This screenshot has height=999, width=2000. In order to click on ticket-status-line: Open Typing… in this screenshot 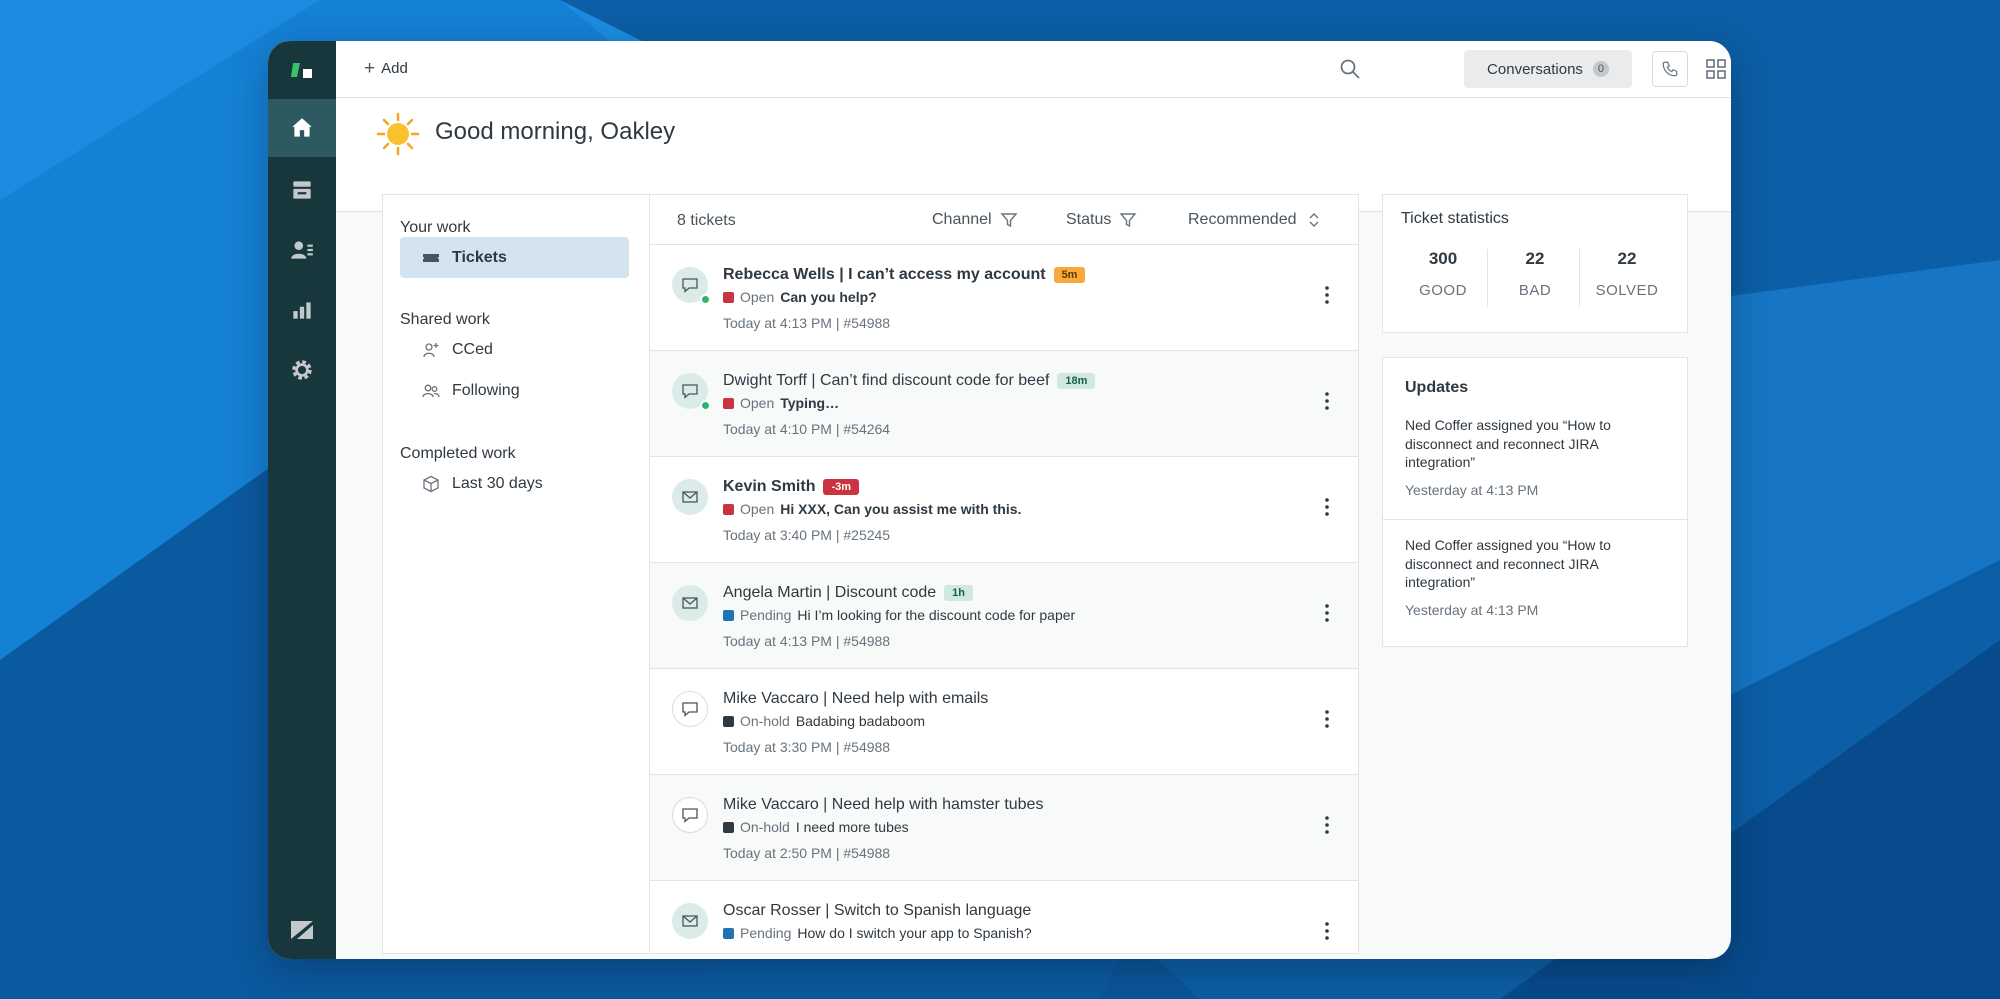, I will do `click(781, 403)`.